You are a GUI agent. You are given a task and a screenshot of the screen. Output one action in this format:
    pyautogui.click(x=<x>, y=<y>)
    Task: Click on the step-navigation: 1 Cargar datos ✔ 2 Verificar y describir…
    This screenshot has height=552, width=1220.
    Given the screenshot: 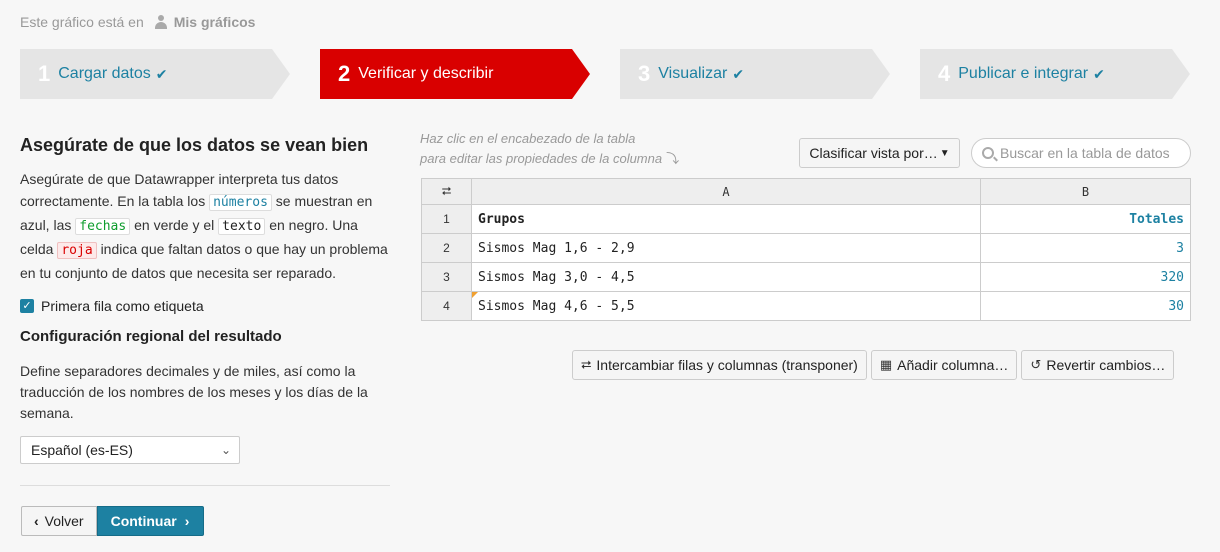 What is the action you would take?
    pyautogui.click(x=605, y=74)
    